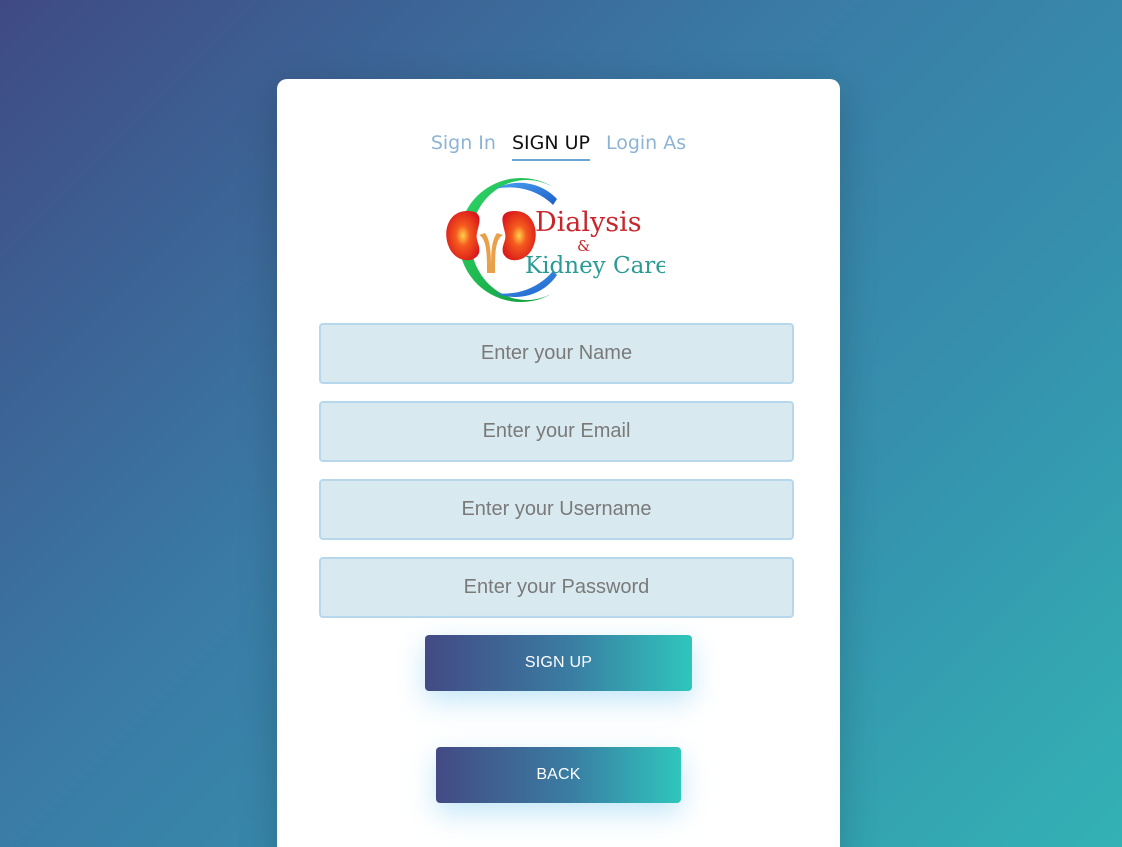 Image resolution: width=1122 pixels, height=847 pixels. What do you see at coordinates (550, 146) in the screenshot?
I see `tab-sign-up: SIGN UP` at bounding box center [550, 146].